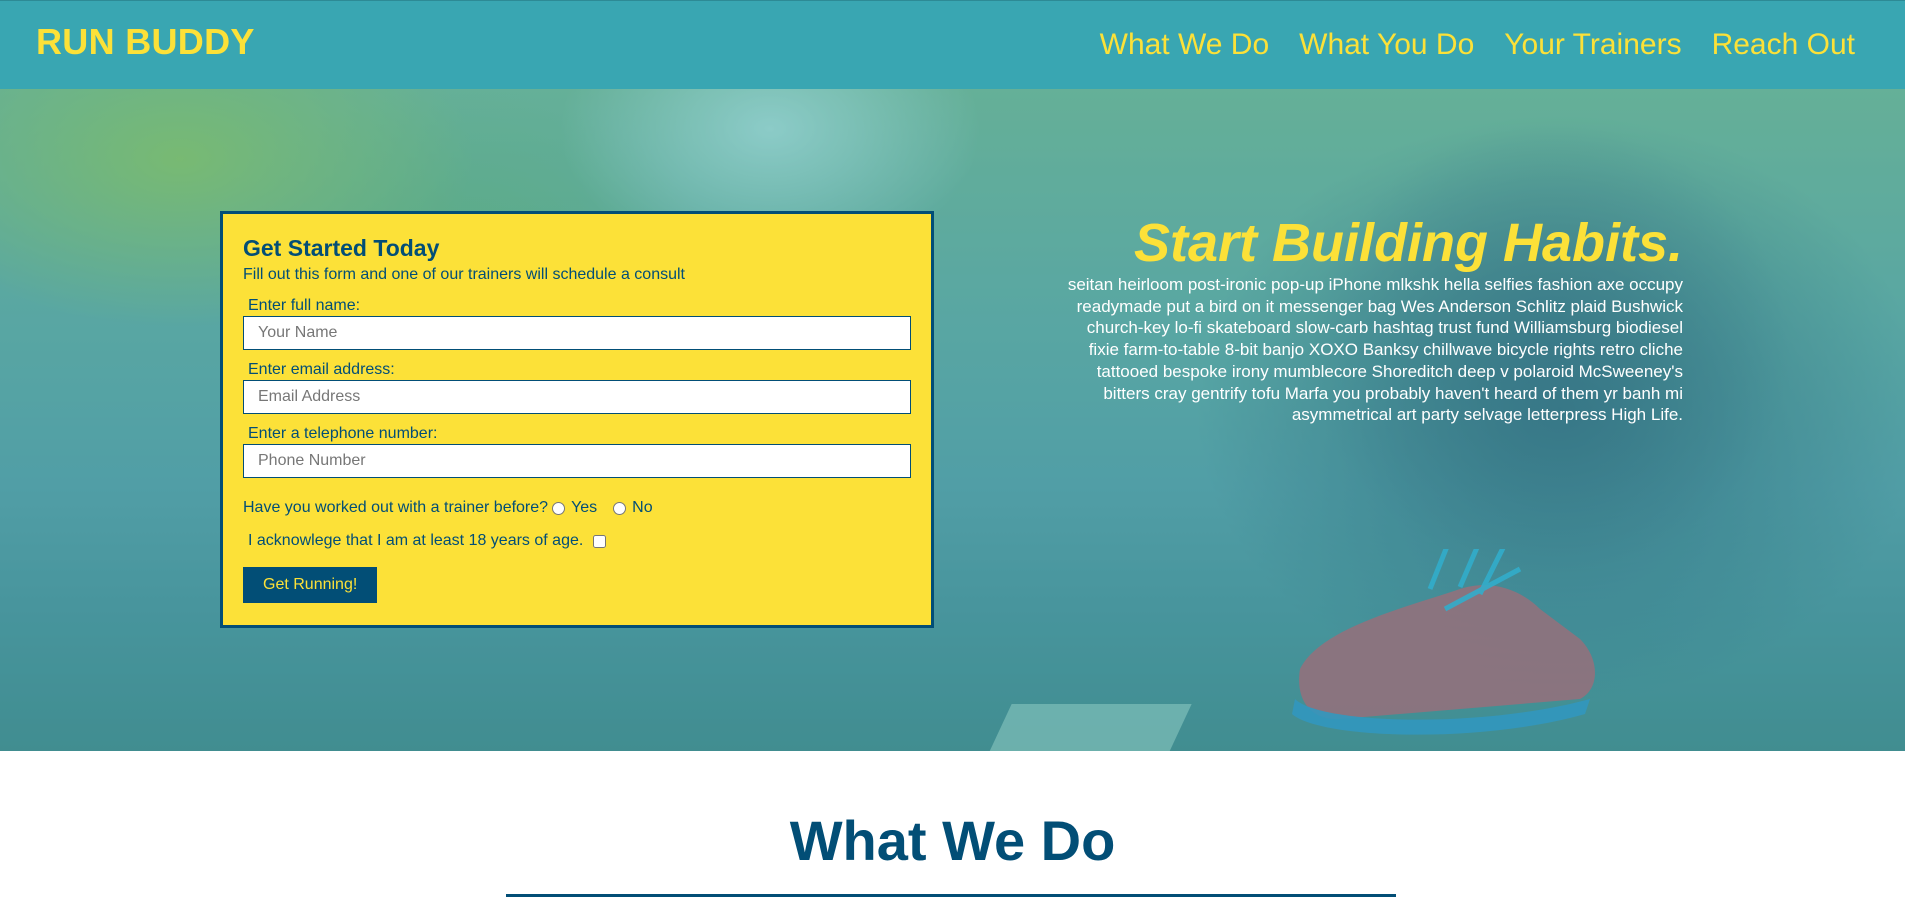 The height and width of the screenshot is (911, 1905). I want to click on name-label: Enter full name:, so click(304, 305).